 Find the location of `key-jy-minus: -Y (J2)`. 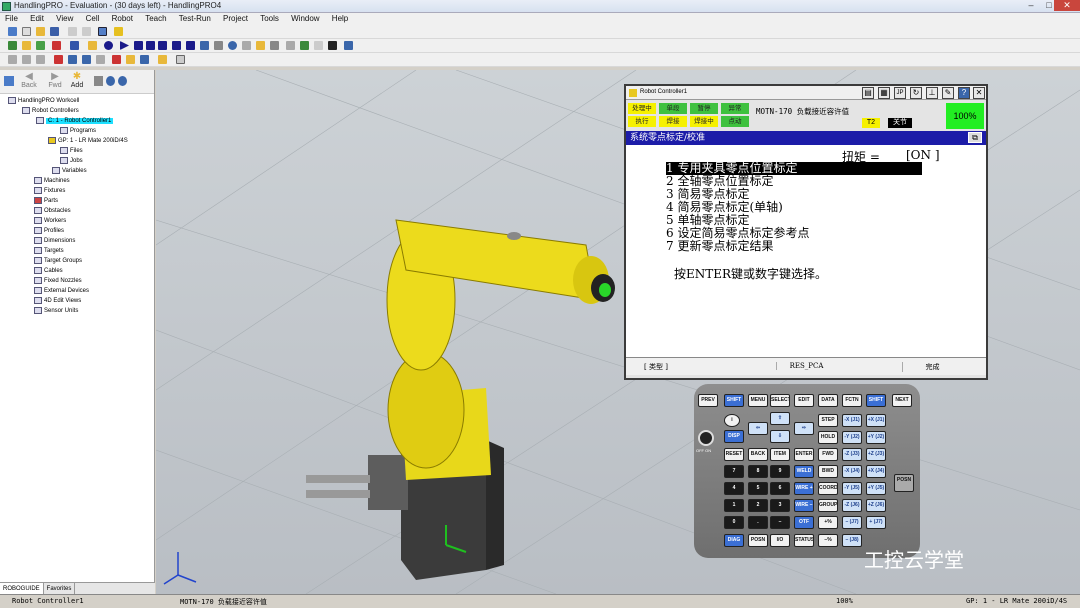

key-jy-minus: -Y (J2) is located at coordinates (852, 437).